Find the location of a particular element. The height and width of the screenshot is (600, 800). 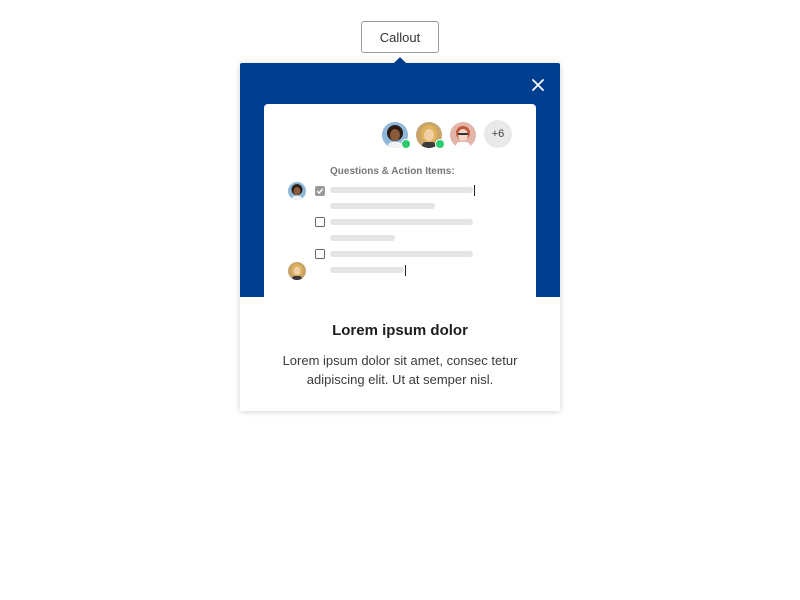

illustration-card: +6 Questions & Action Items: is located at coordinates (400, 200).